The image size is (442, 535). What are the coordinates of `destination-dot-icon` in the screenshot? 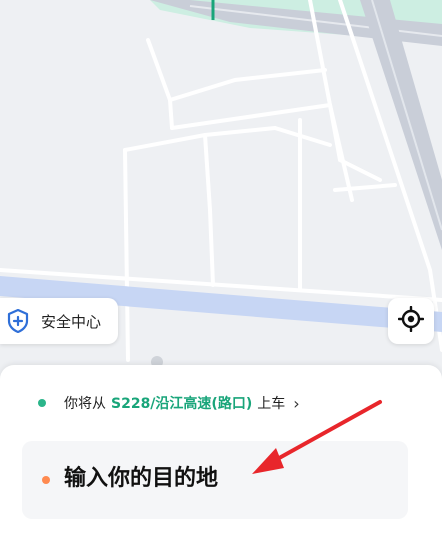 It's located at (46, 480).